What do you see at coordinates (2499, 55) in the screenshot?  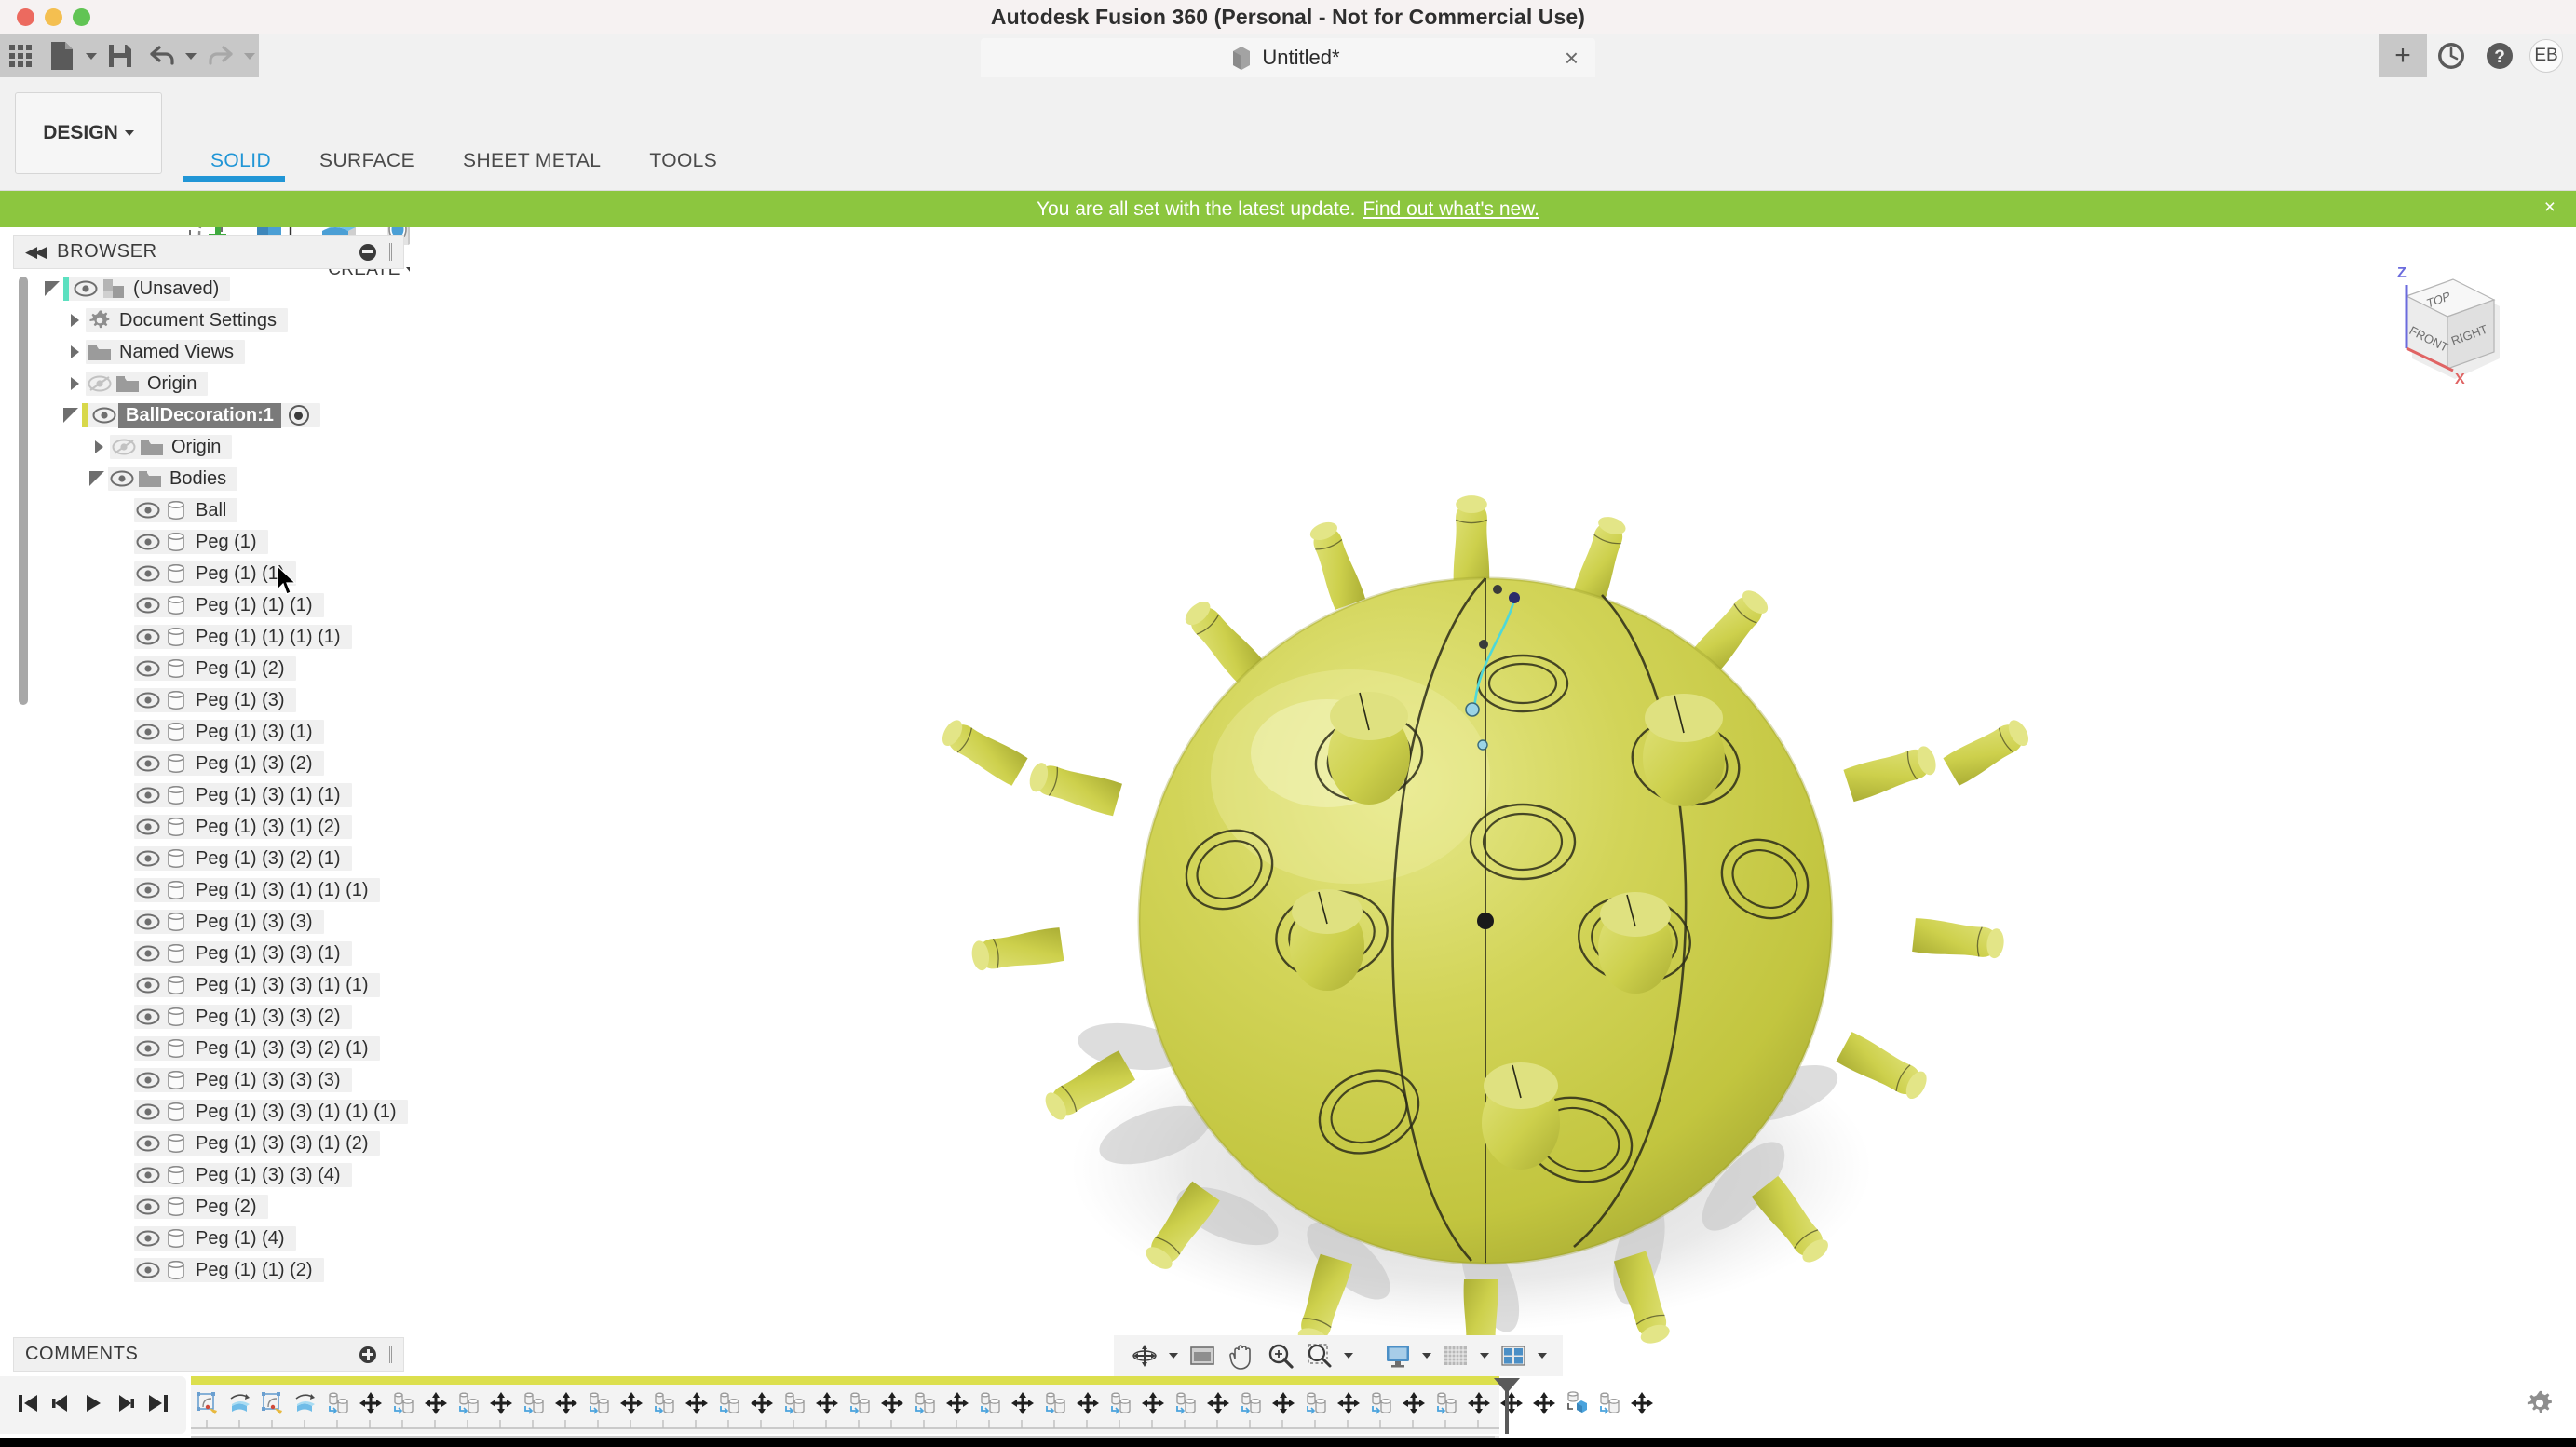 I see `help-icon: ?` at bounding box center [2499, 55].